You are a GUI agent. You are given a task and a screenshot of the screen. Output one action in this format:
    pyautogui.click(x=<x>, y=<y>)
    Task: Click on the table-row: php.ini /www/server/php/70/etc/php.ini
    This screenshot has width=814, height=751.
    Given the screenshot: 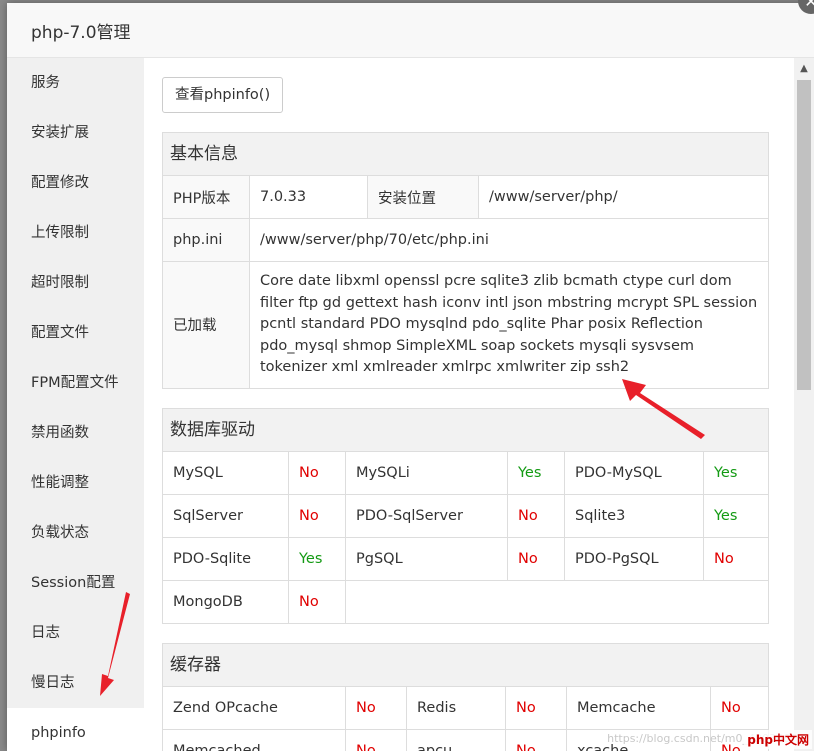 What is the action you would take?
    pyautogui.click(x=465, y=240)
    